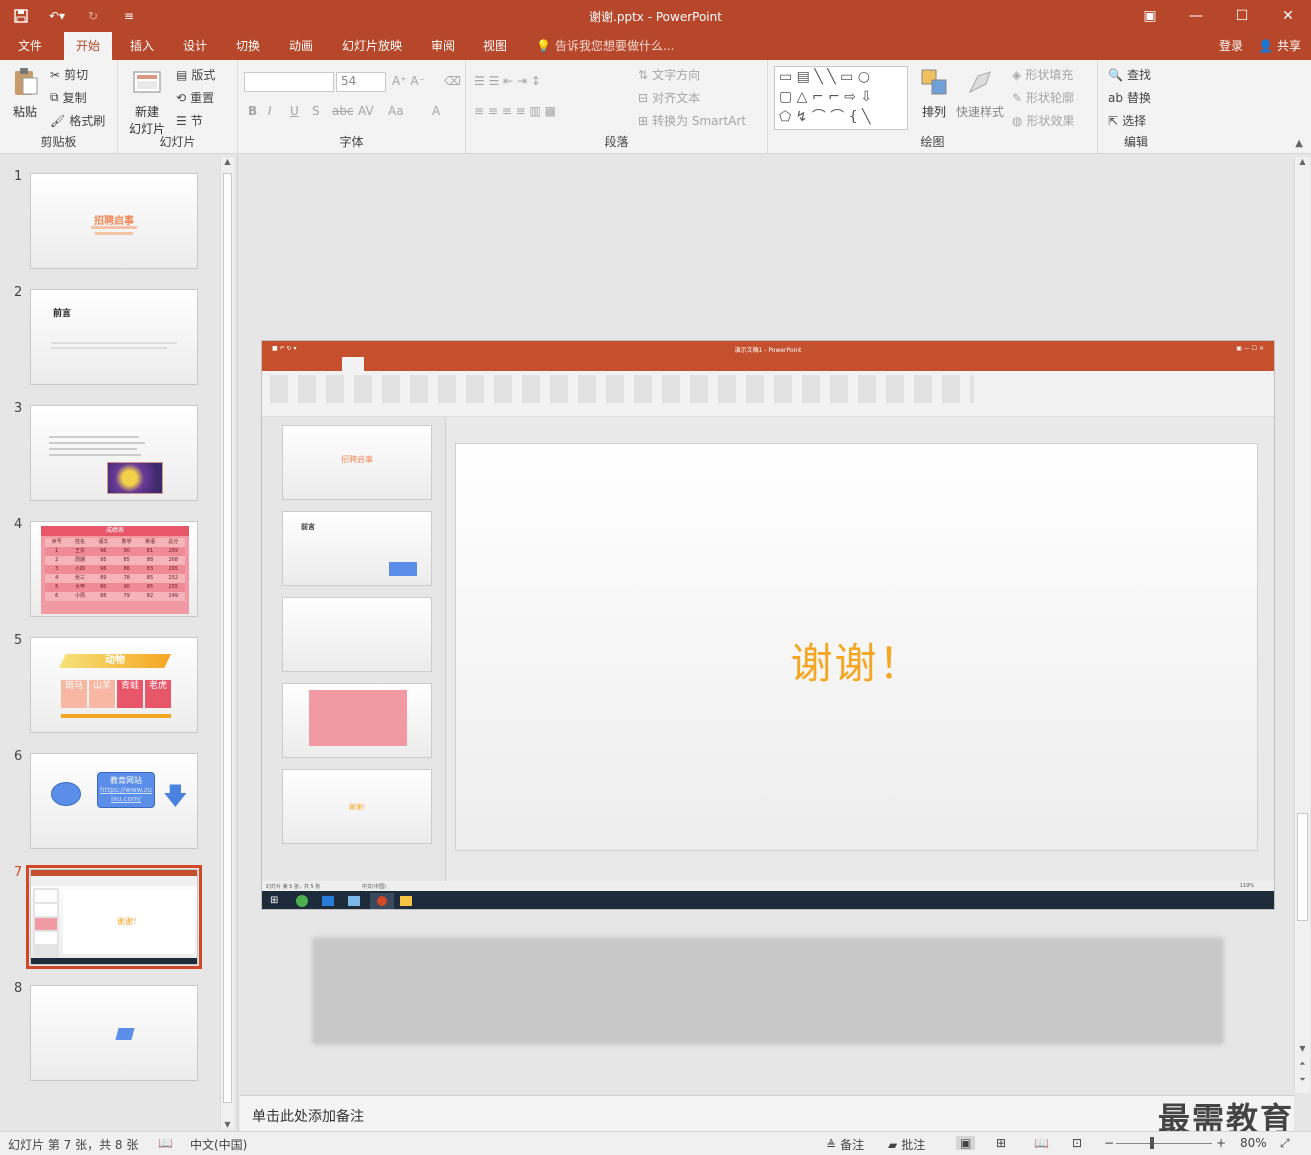 The image size is (1311, 1155). I want to click on table-cell: 4, so click(57, 578).